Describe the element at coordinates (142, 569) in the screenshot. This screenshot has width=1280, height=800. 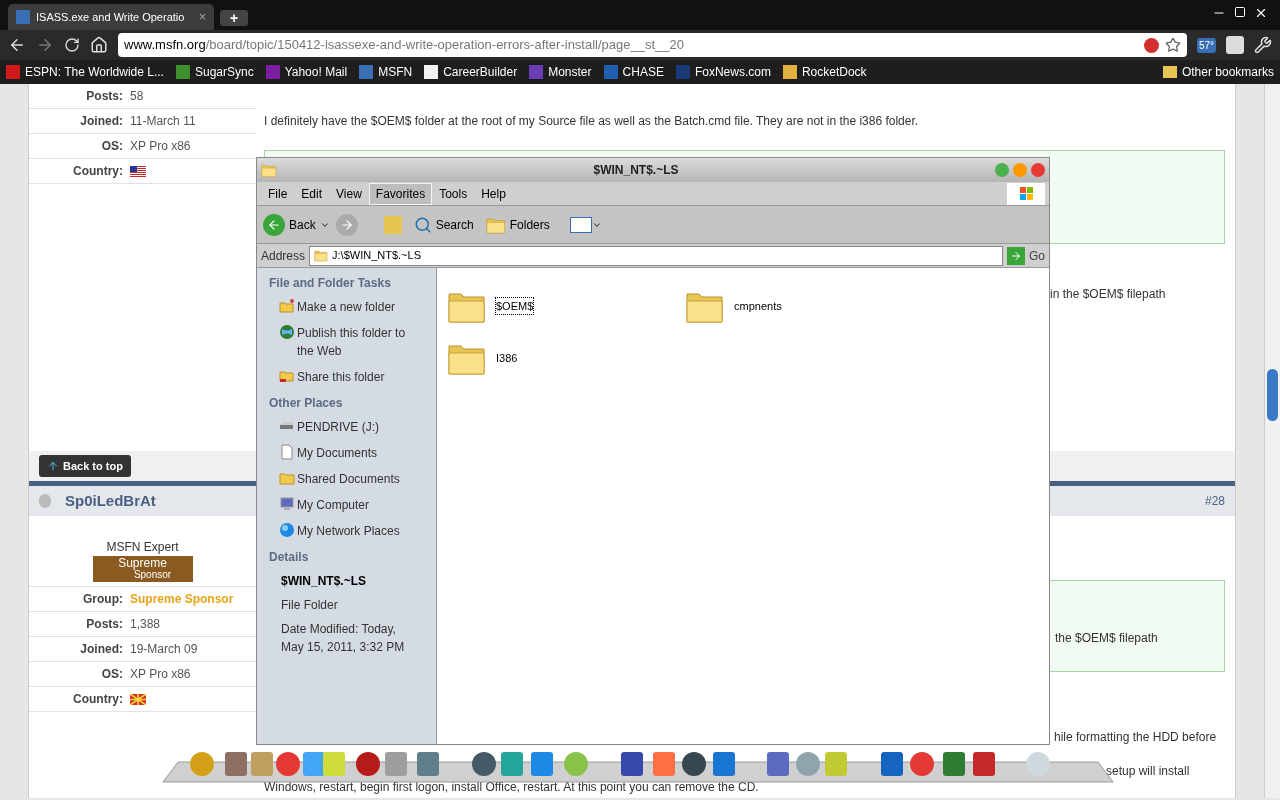
I see `sponsor-badge: Supreme Sponsor` at that location.